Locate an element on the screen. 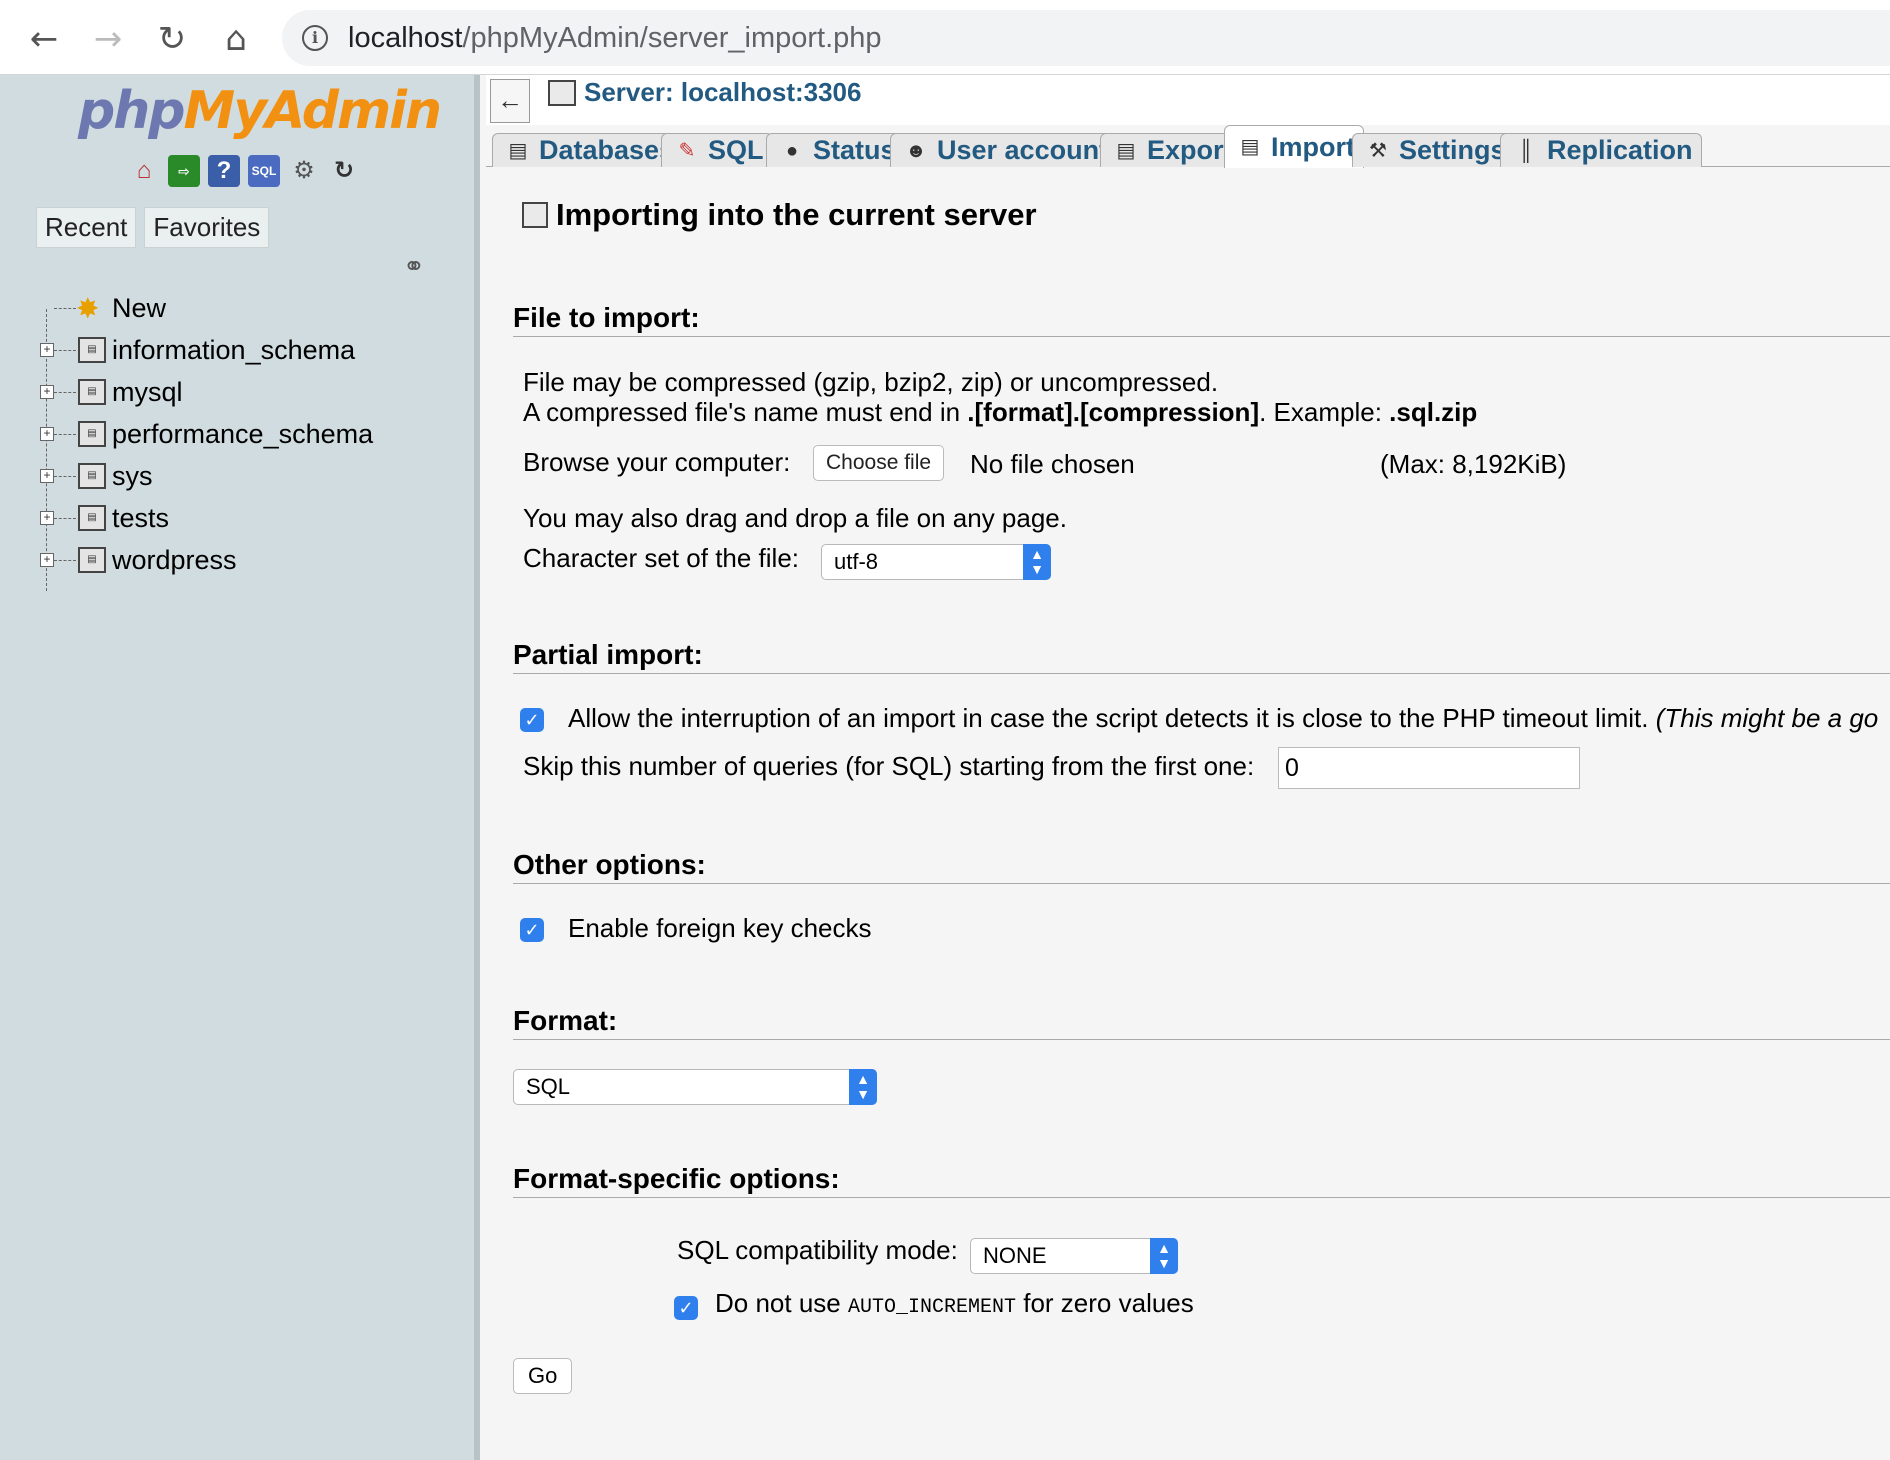 The image size is (1890, 1460). tab-import: ▤ Import is located at coordinates (1294, 146).